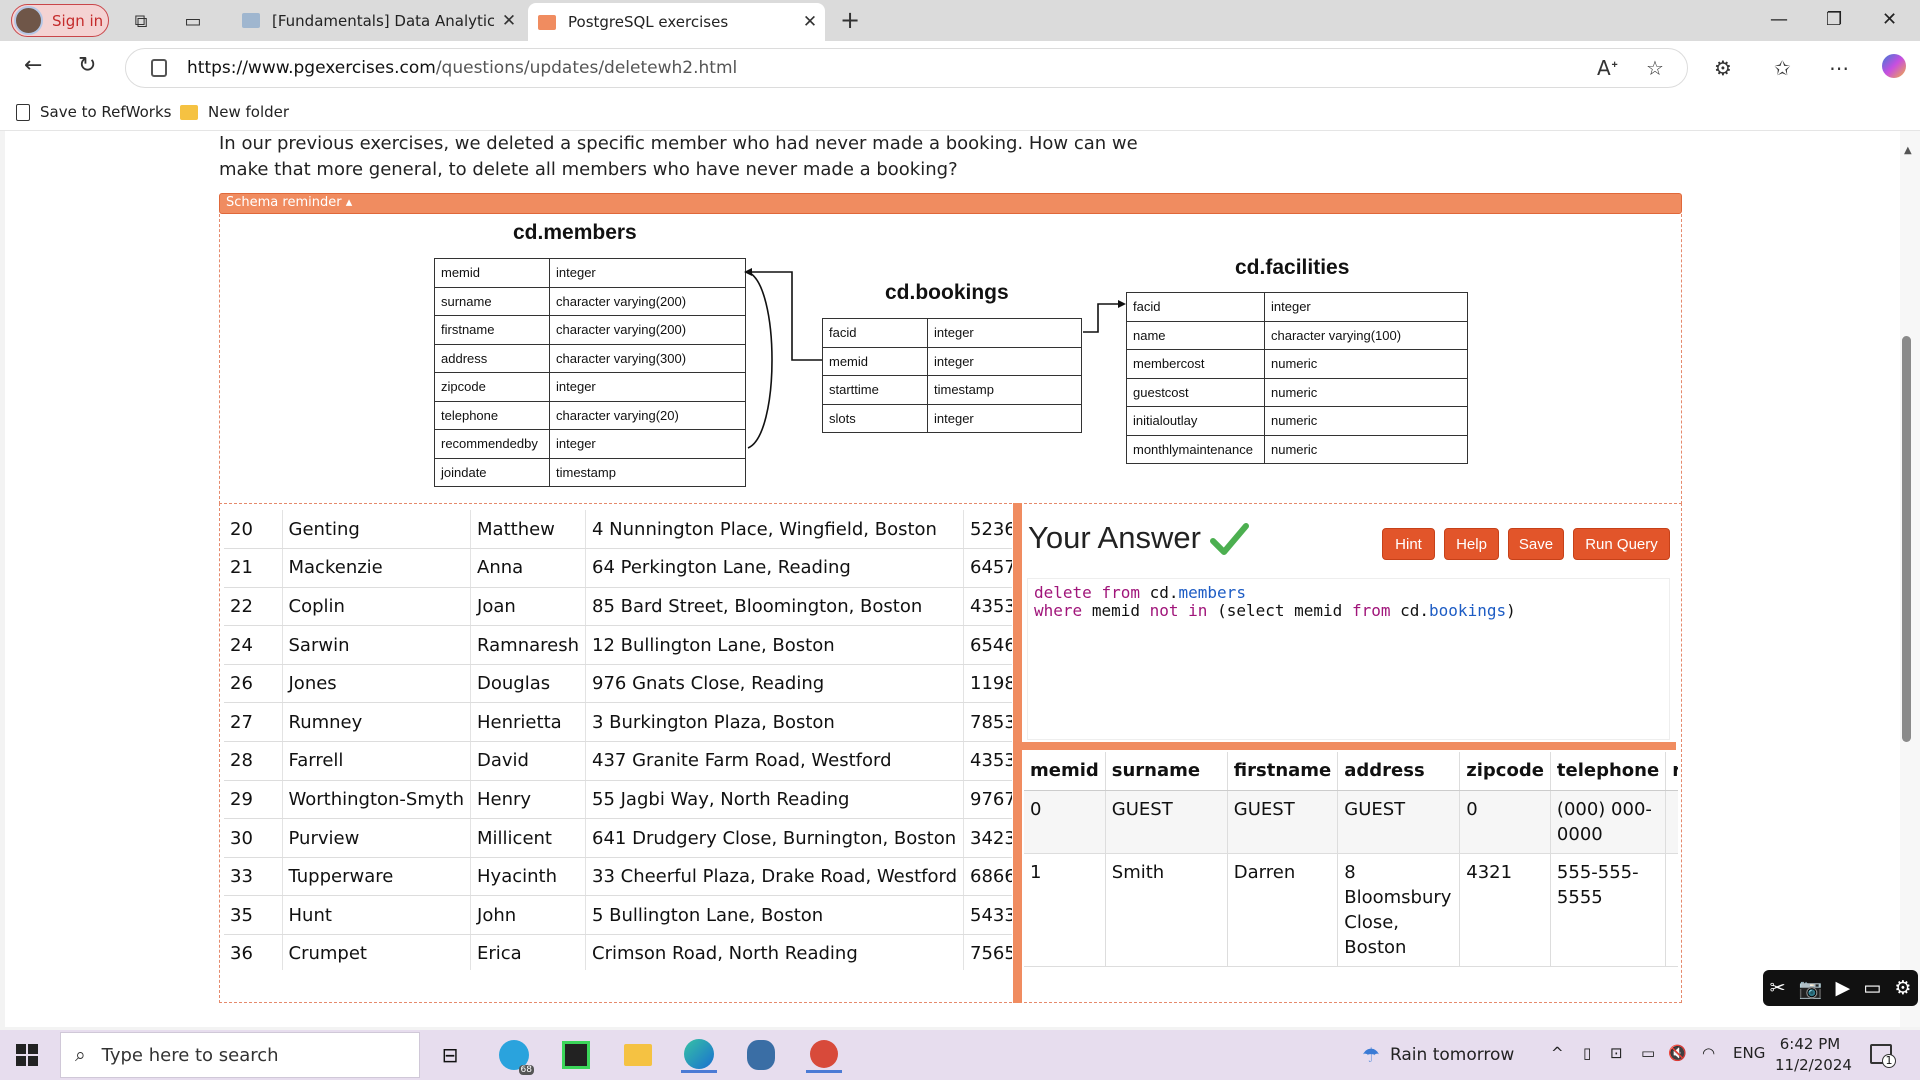 This screenshot has height=1080, width=1920. I want to click on schema-row: address character varying(300), so click(590, 358).